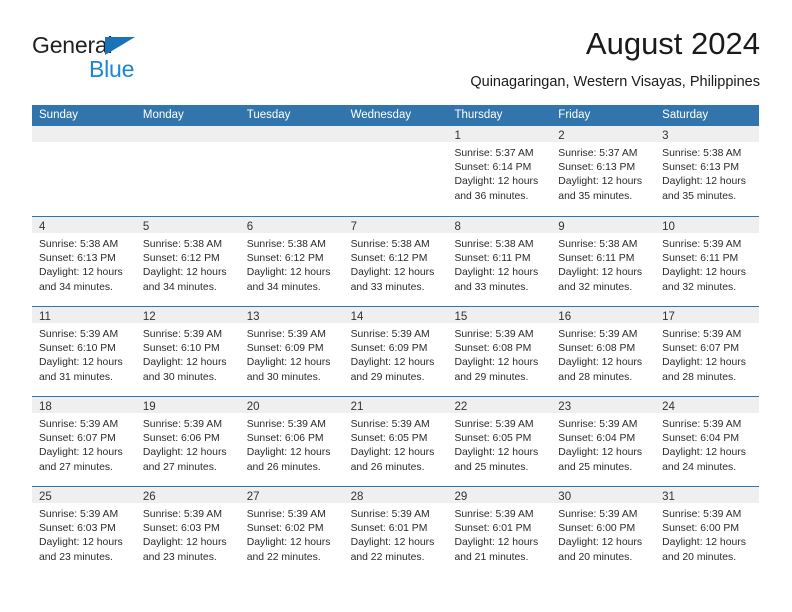  What do you see at coordinates (700, 439) in the screenshot?
I see `sunset-text: Sunset: 6:04 PM` at bounding box center [700, 439].